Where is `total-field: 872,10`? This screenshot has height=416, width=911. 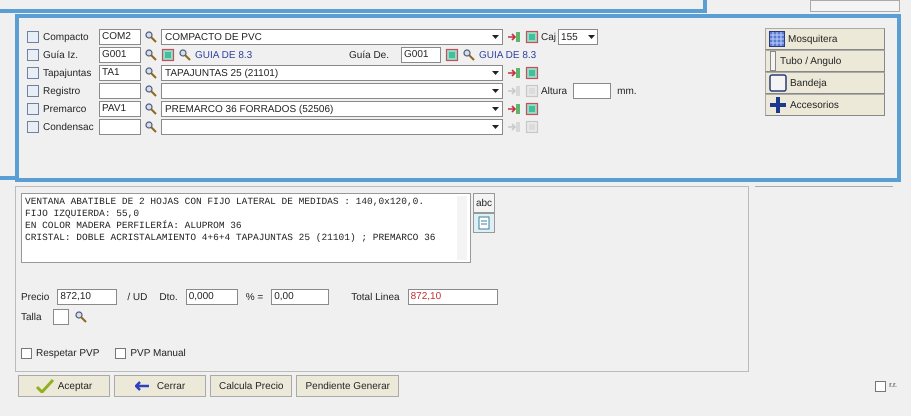
total-field: 872,10 is located at coordinates (453, 297).